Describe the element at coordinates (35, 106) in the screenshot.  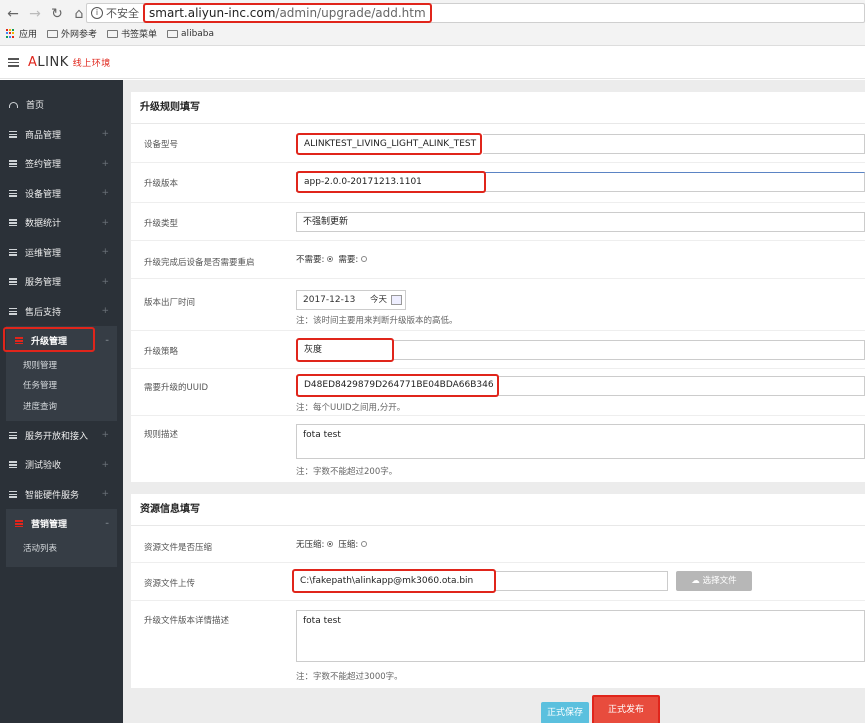
I see `sidebar-item-label: 首页` at that location.